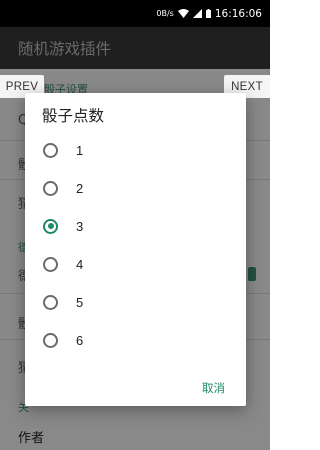 The width and height of the screenshot is (320, 450). I want to click on wifi-icon, so click(183, 13).